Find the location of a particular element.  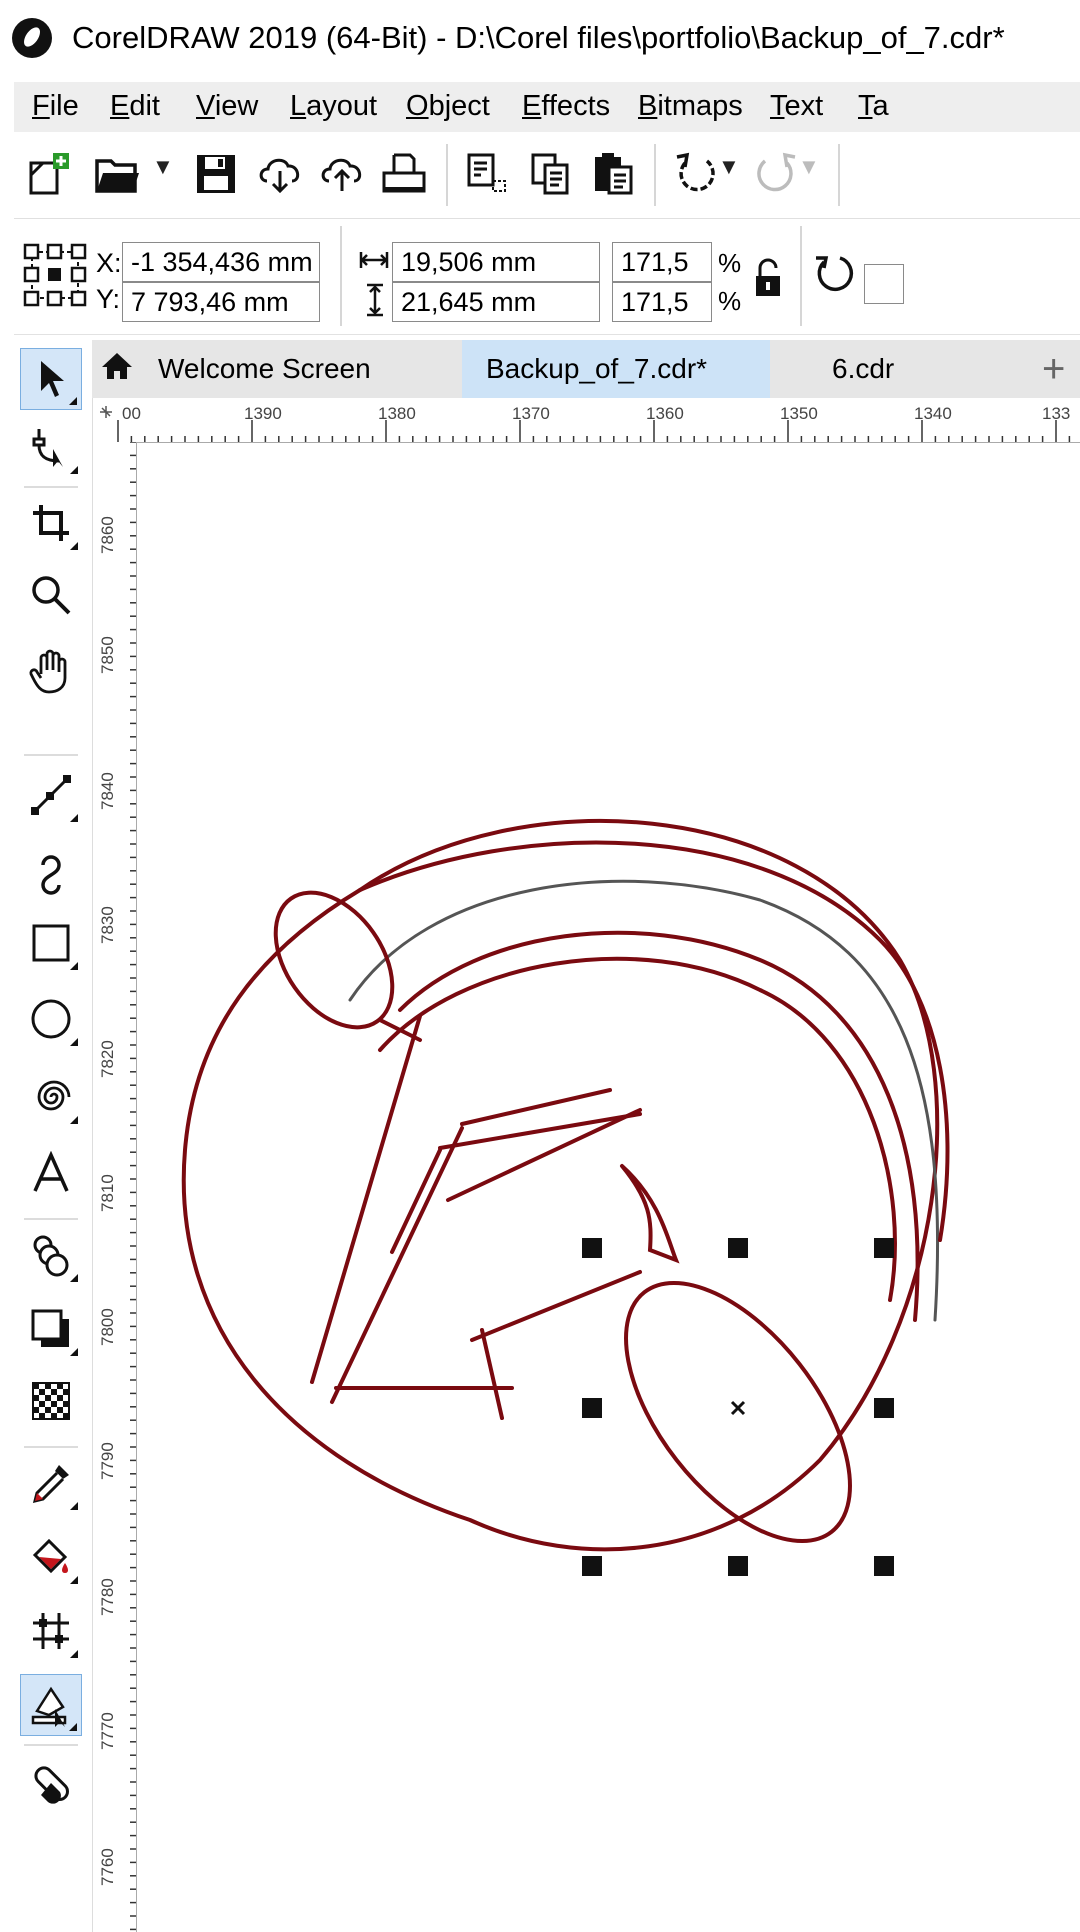

ruler-v-label: 7820 is located at coordinates (107, 1059).